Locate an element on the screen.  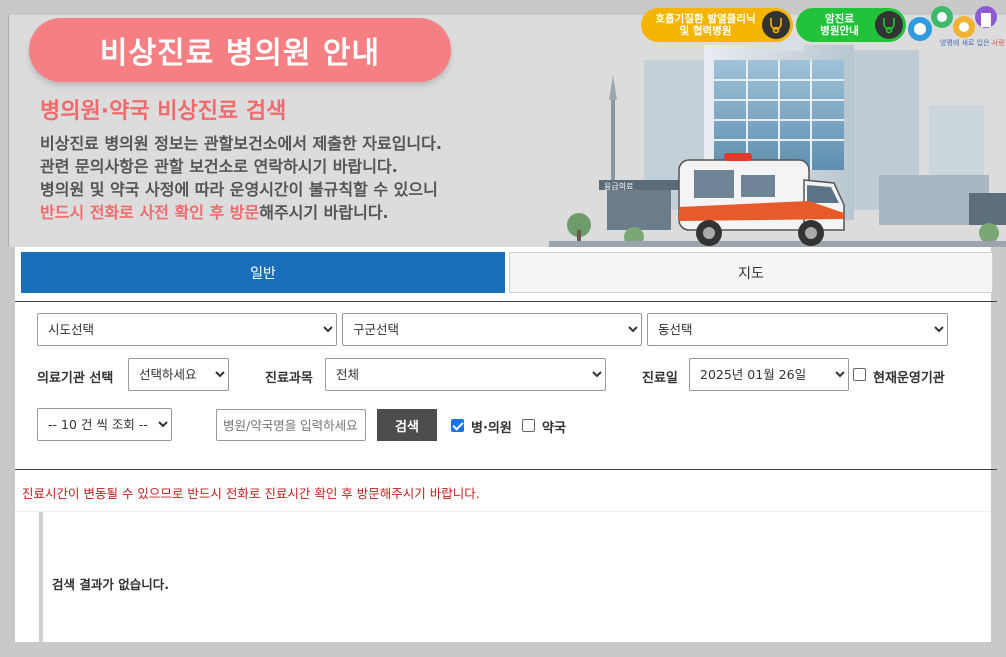
cancer-hospital-link: 암진료 병원안내 is located at coordinates (851, 25).